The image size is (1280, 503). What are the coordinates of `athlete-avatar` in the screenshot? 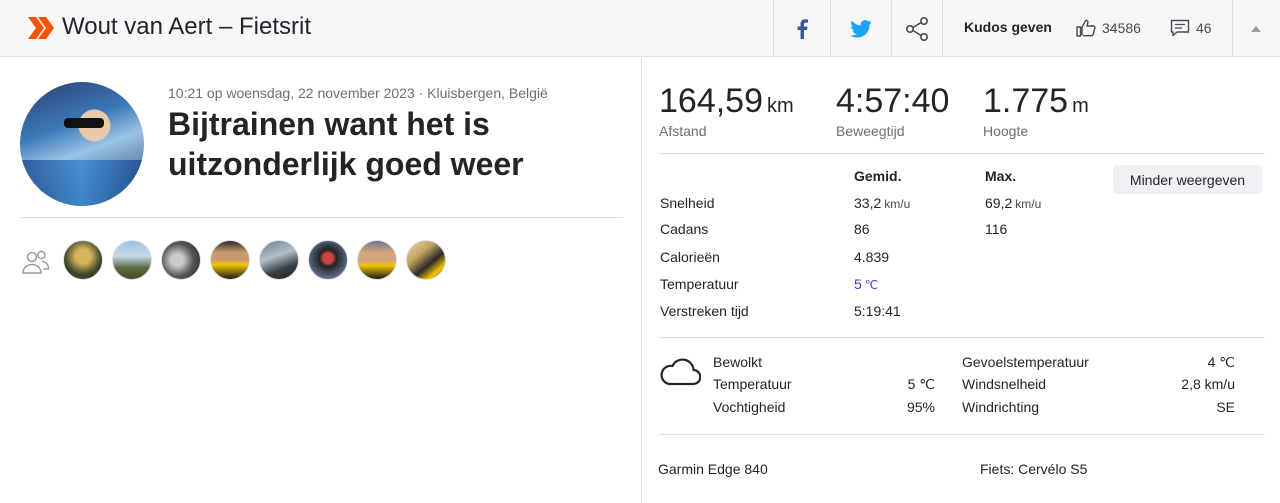 It's located at (82, 144).